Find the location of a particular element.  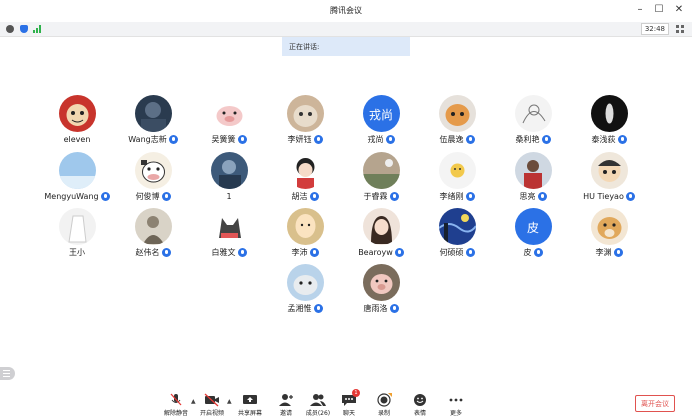

participant-tile: Bearoyw is located at coordinates (381, 233).